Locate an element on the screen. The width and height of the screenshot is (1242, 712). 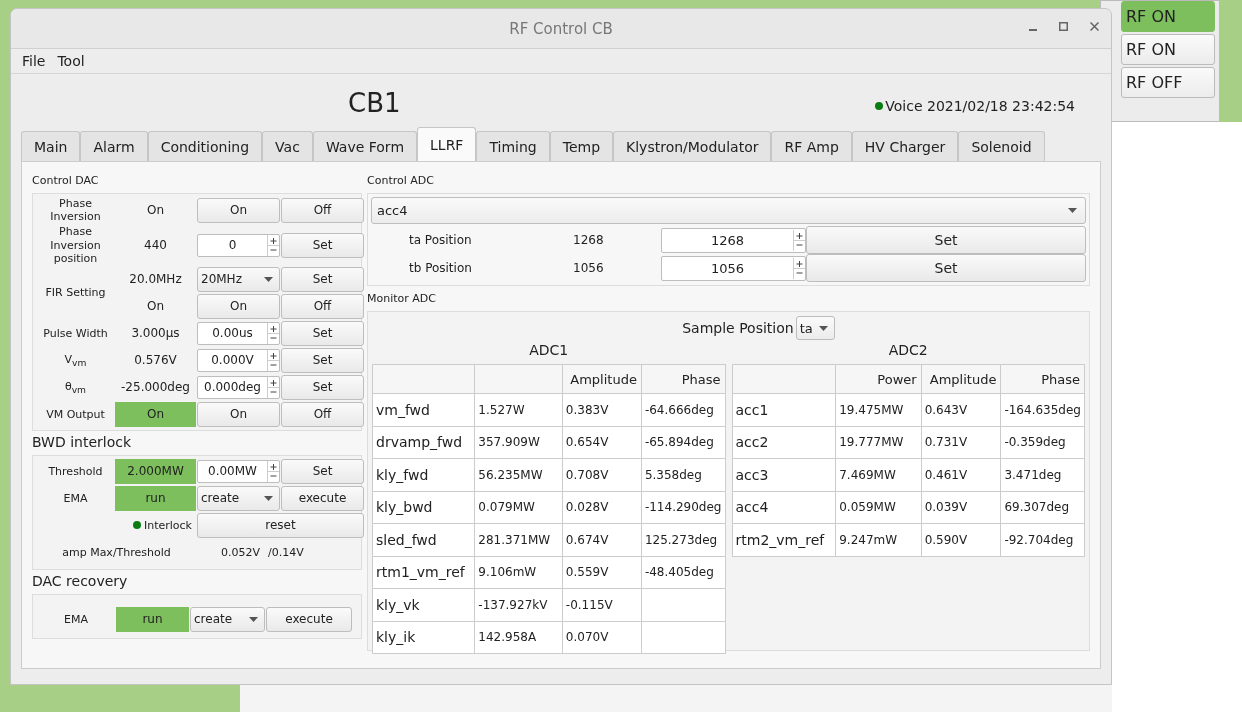
table-cell: 357.909W is located at coordinates (518, 442).